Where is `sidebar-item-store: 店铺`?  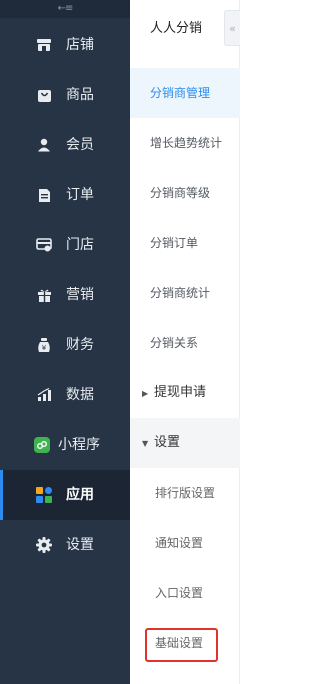 sidebar-item-store: 店铺 is located at coordinates (65, 45).